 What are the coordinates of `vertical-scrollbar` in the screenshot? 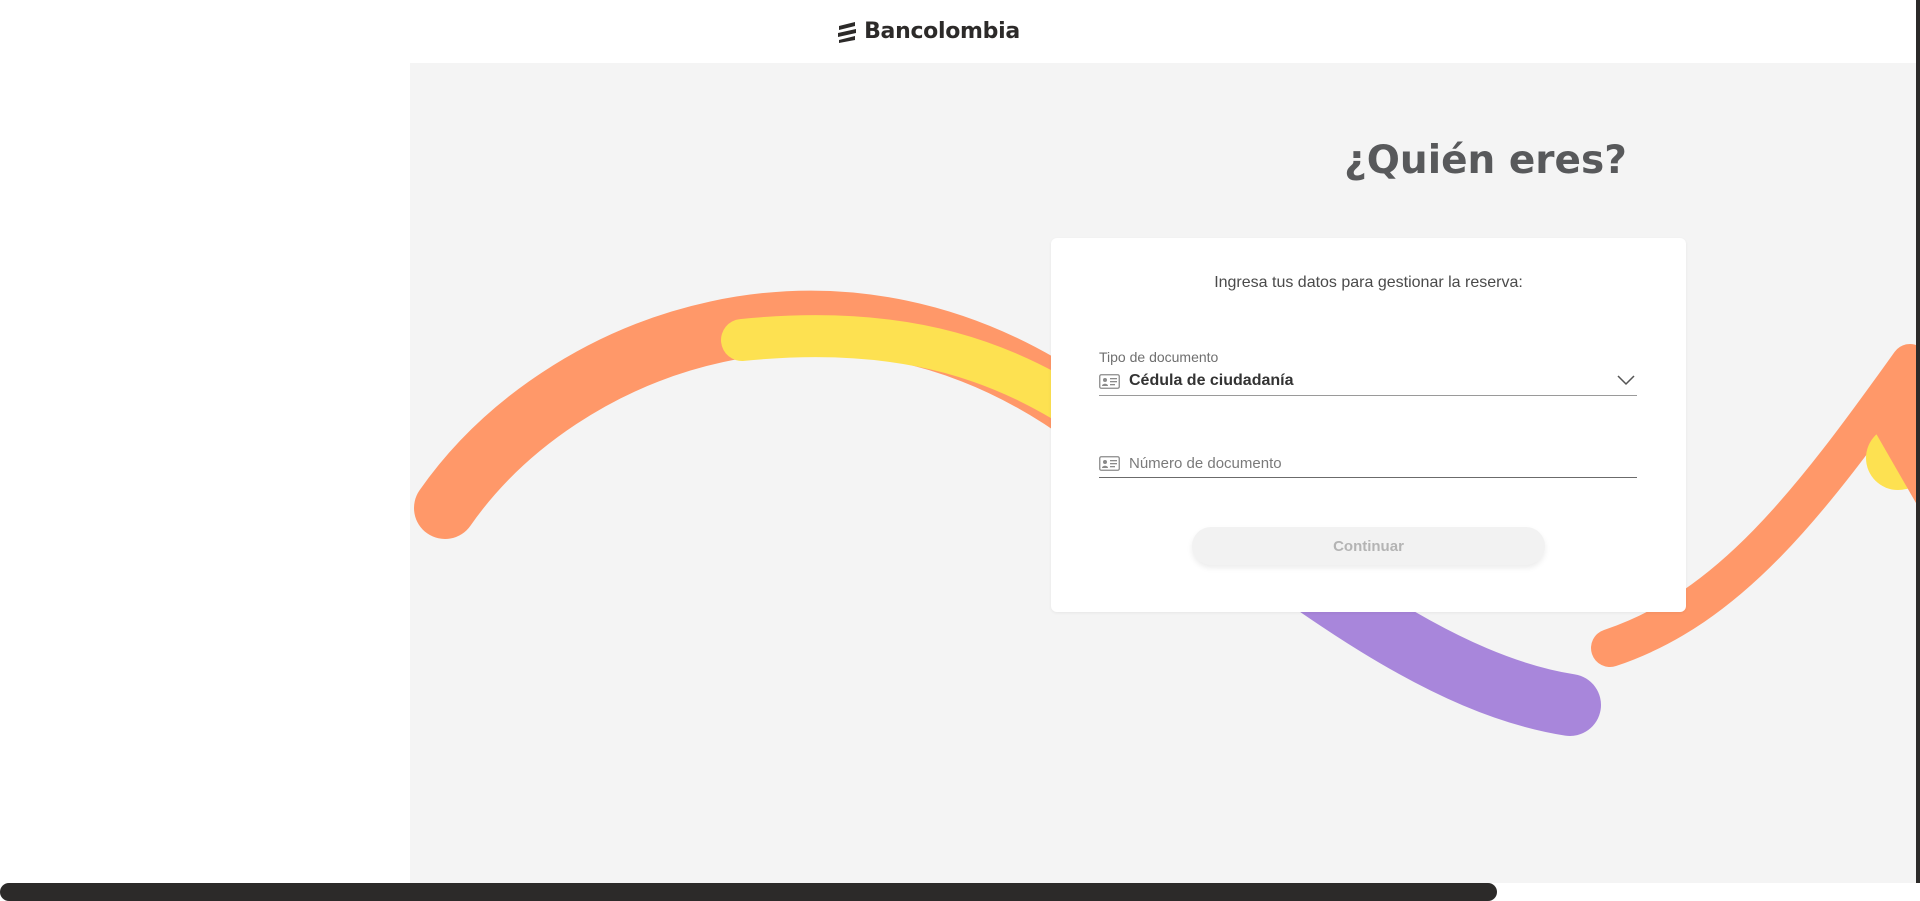 It's located at (1918, 441).